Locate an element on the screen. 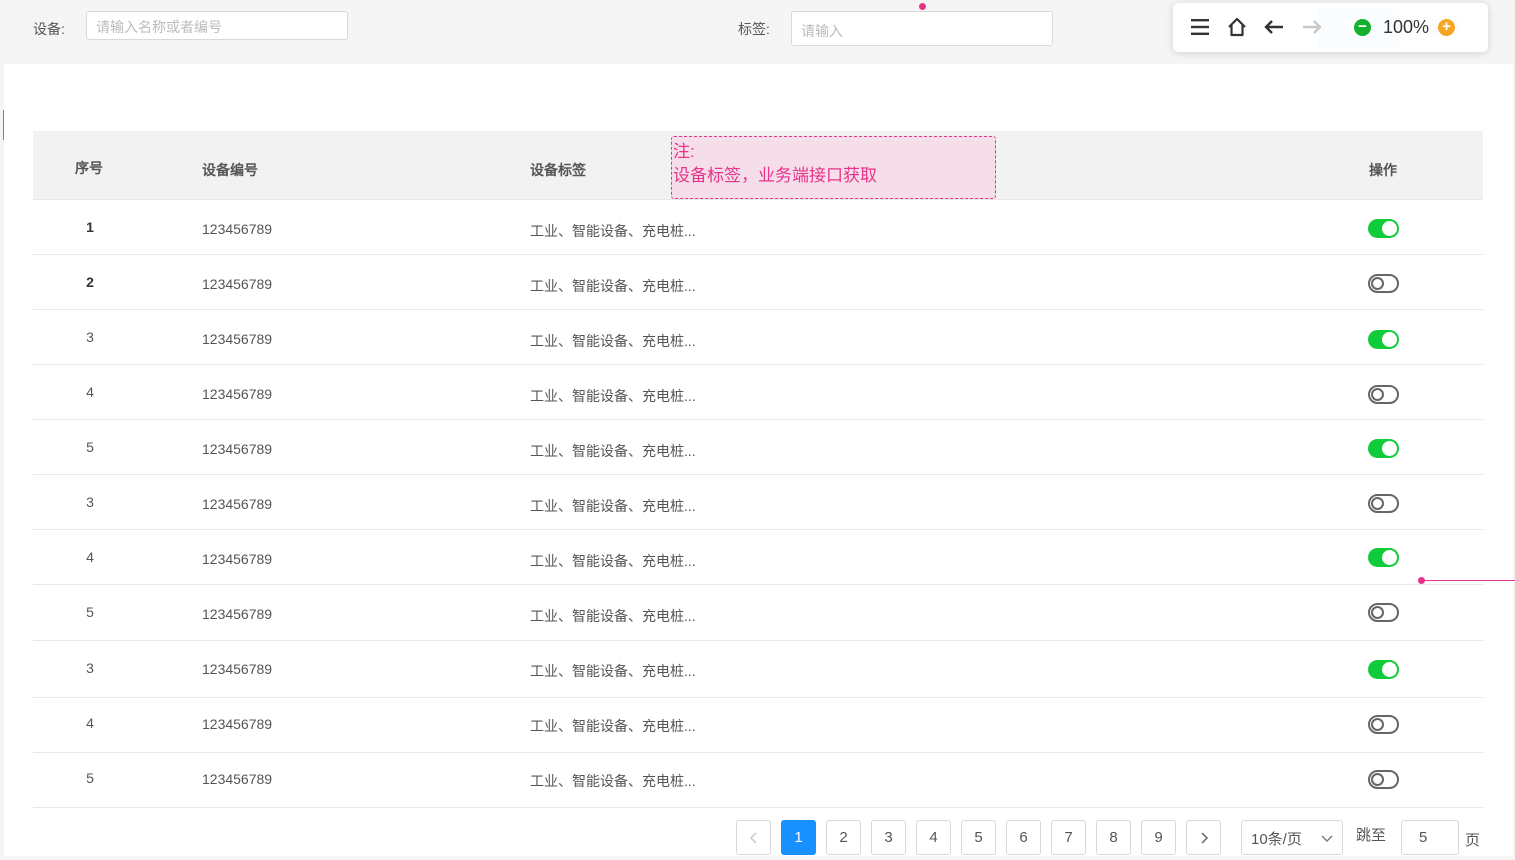 The width and height of the screenshot is (1515, 860). header-action: 操作 is located at coordinates (1383, 170).